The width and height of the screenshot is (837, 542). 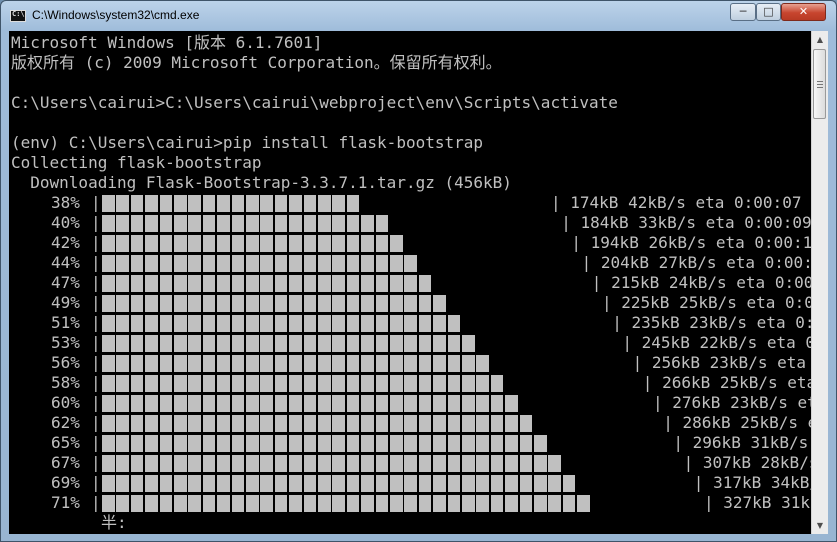 What do you see at coordinates (719, 362) in the screenshot?
I see `progress-stats: | 256kB 23kB/s eta 0:` at bounding box center [719, 362].